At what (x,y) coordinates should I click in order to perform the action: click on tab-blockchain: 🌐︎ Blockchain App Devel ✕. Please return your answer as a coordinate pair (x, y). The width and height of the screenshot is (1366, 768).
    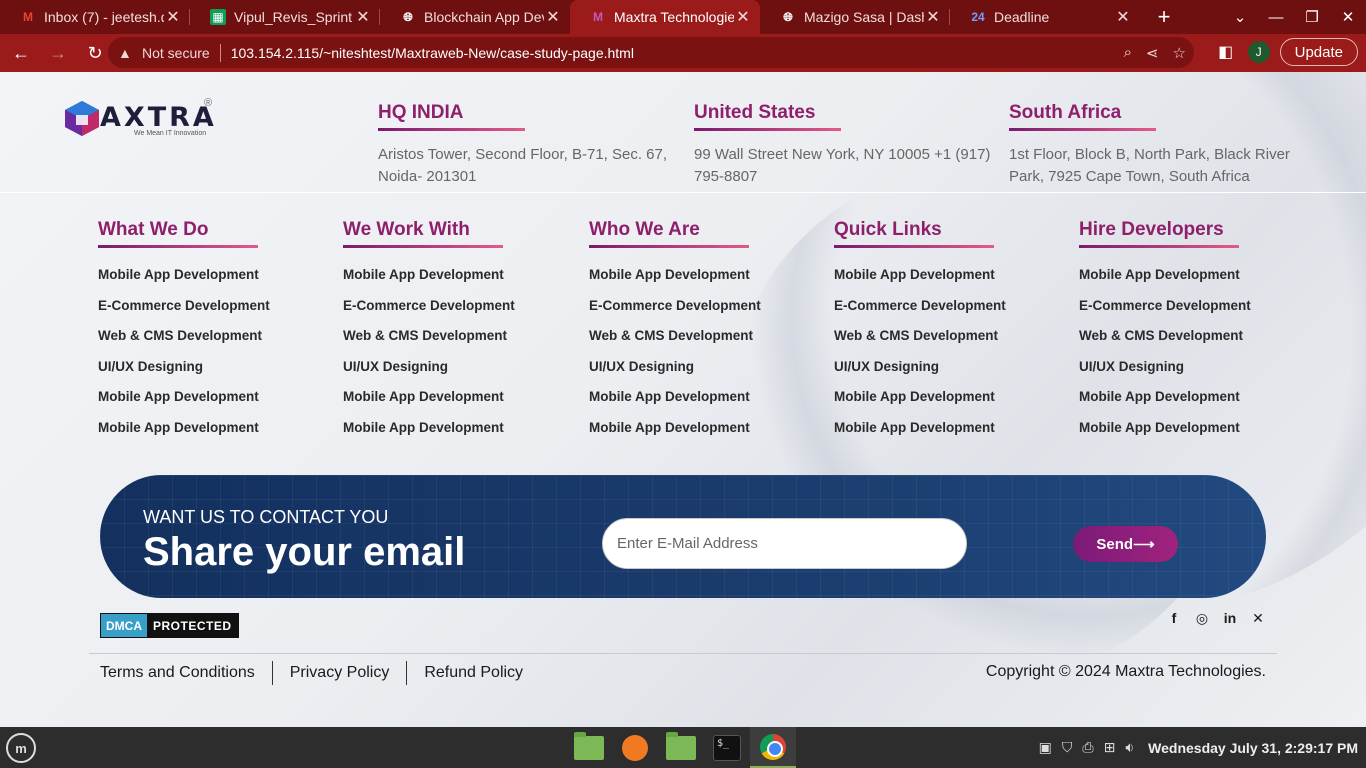
    Looking at the image, I should click on (475, 17).